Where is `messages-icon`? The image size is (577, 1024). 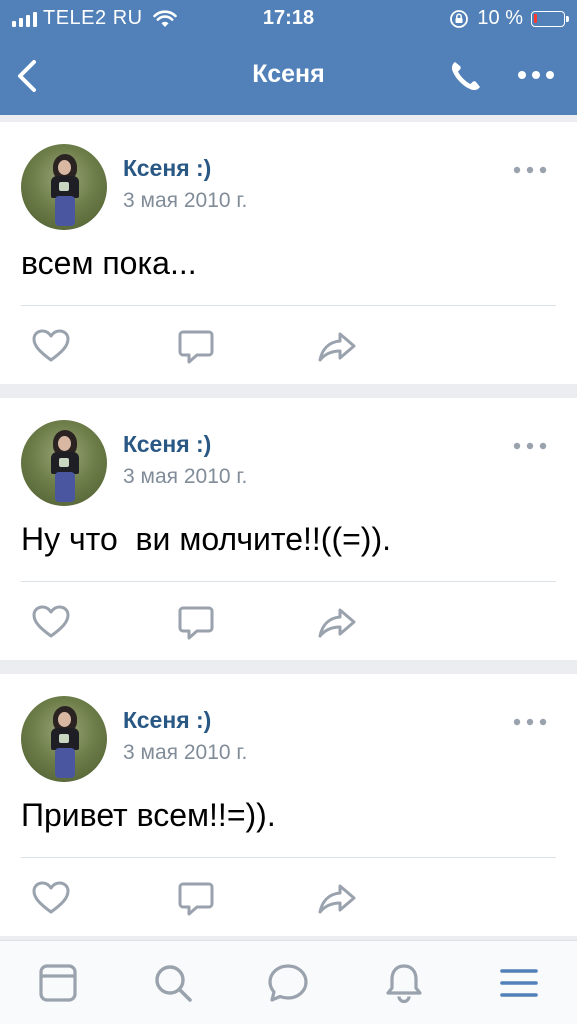 messages-icon is located at coordinates (288, 983).